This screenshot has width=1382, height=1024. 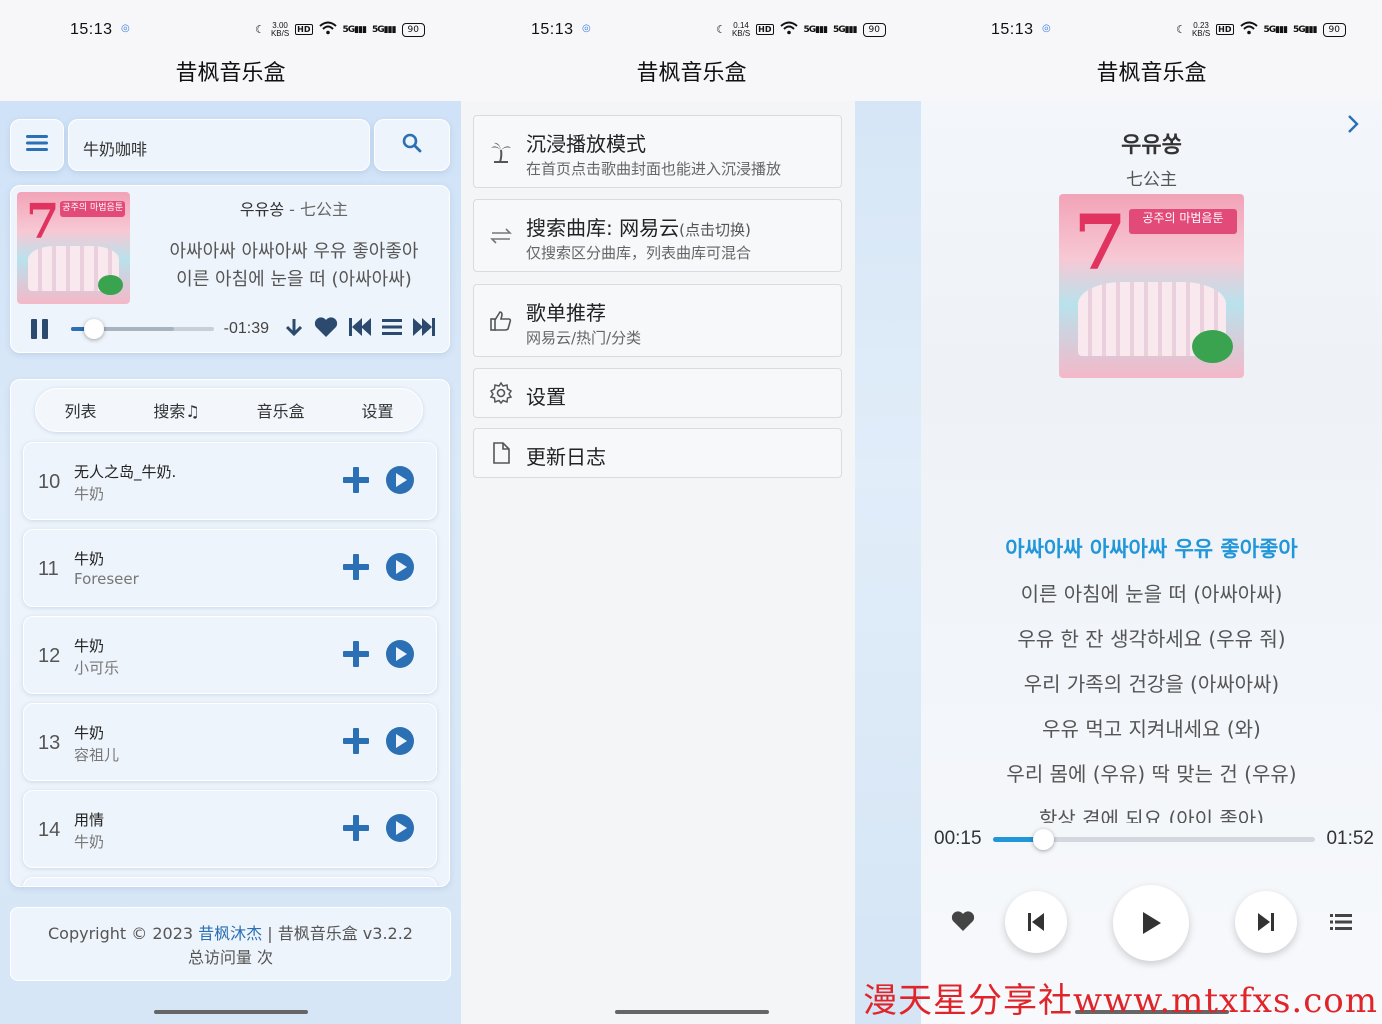 I want to click on menu-immersive-mode: 沉浸播放模式 在首页点击歌曲封面也能进入沉浸播放, so click(x=657, y=151).